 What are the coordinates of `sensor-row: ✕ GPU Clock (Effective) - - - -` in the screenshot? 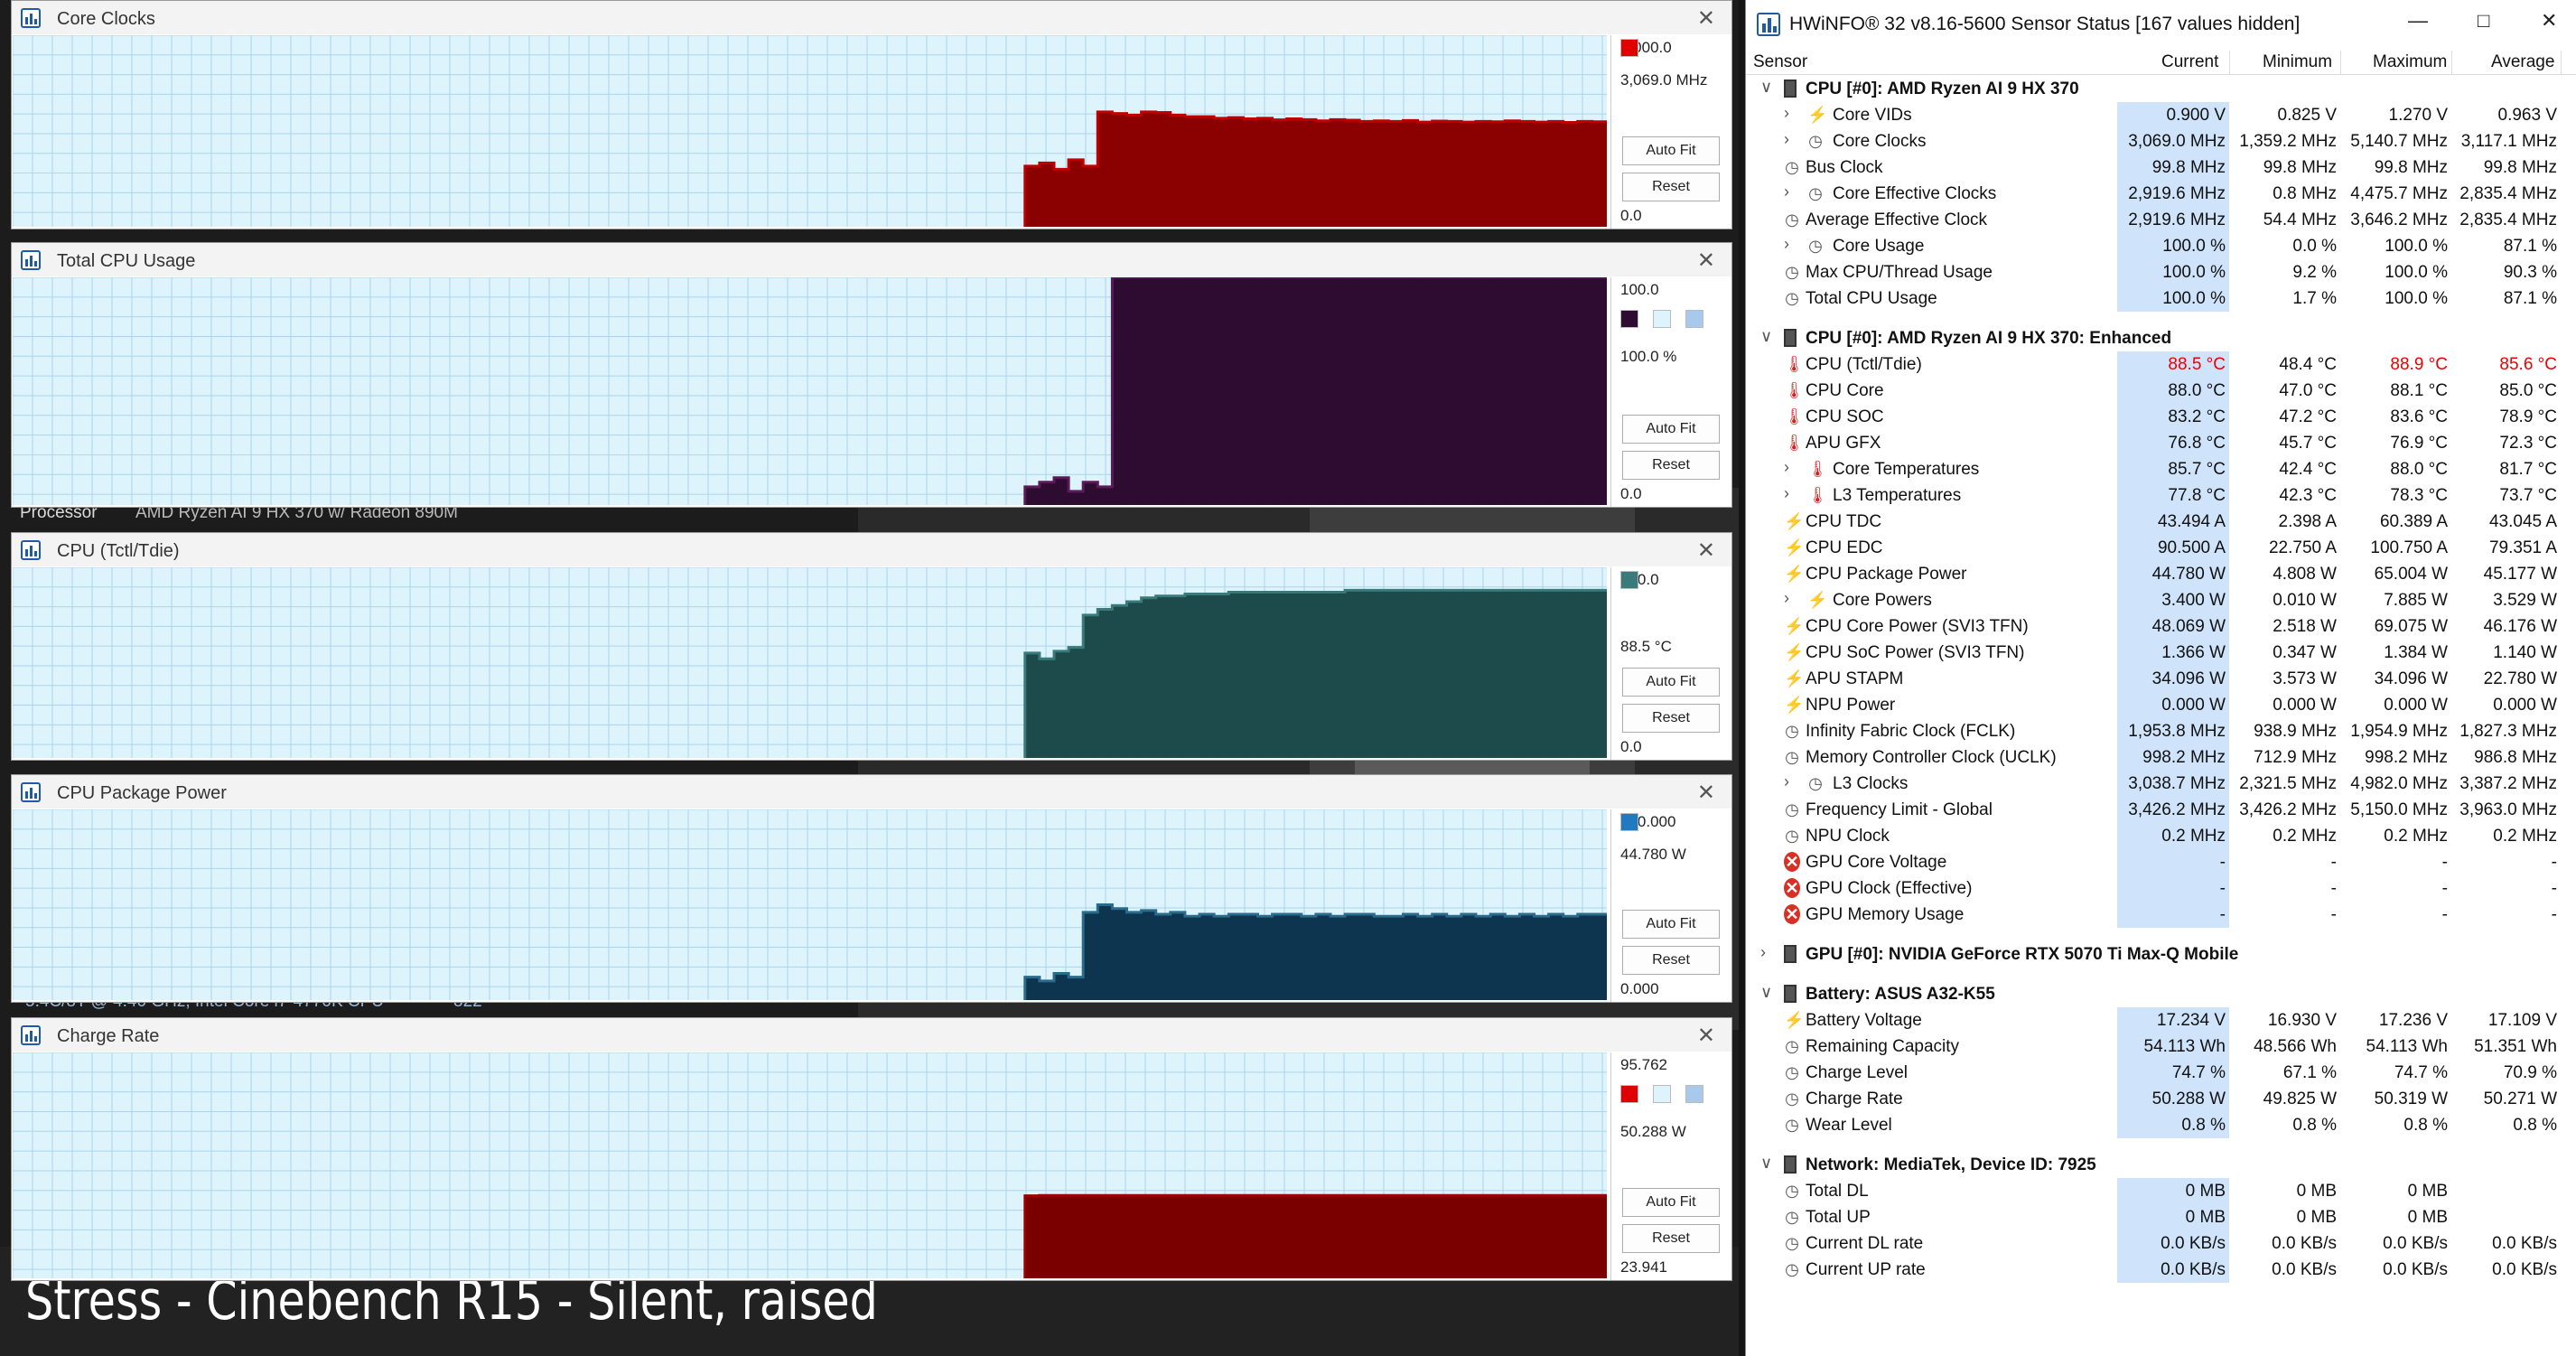 It's located at (2161, 888).